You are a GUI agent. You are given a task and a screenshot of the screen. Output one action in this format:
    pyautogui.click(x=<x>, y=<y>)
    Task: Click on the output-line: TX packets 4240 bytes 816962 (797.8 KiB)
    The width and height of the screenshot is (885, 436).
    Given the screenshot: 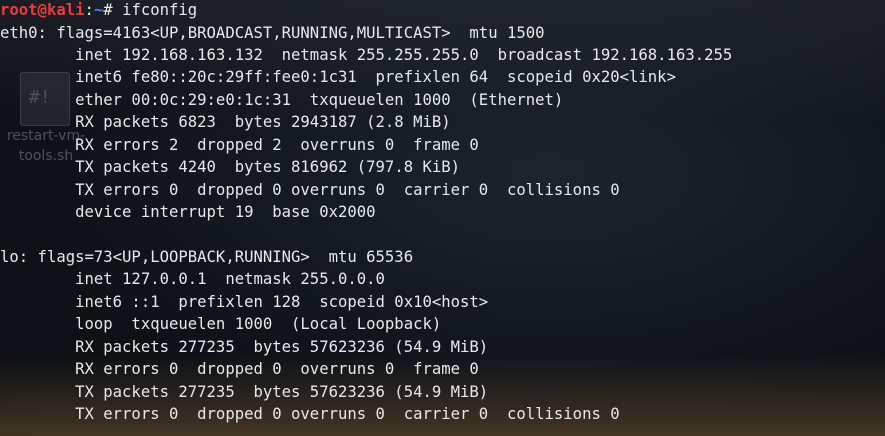 What is the action you would take?
    pyautogui.click(x=230, y=167)
    